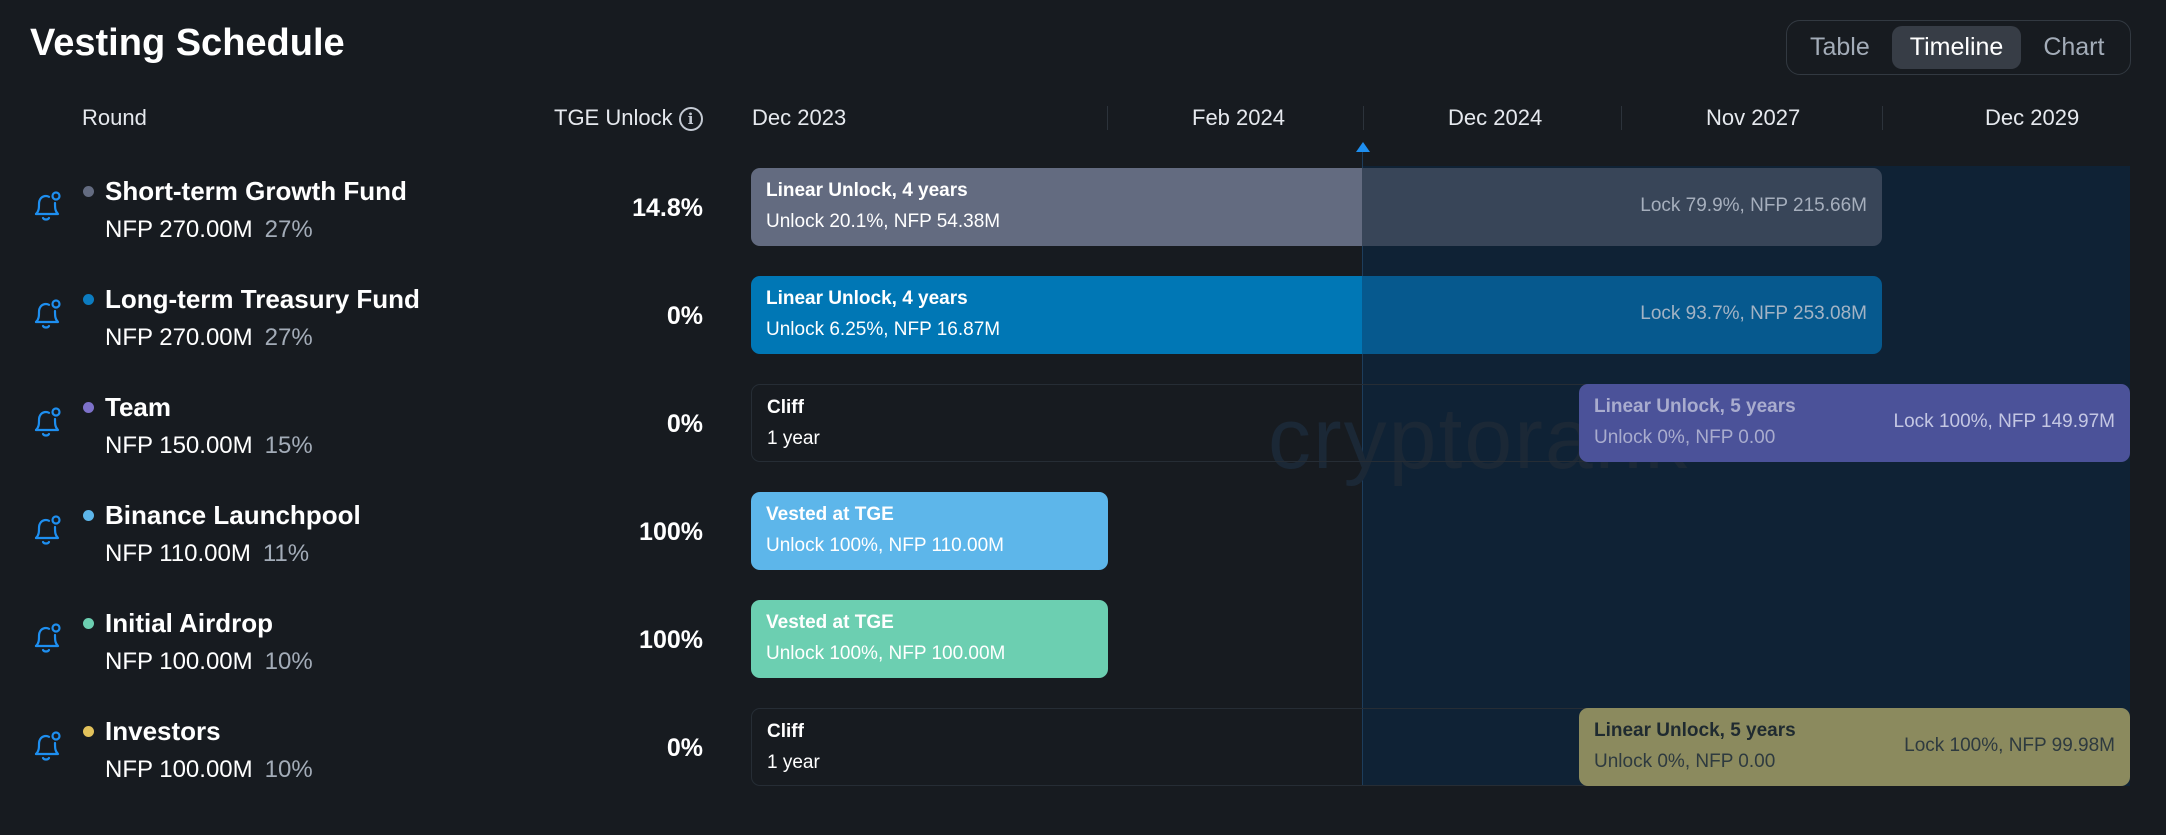 The image size is (2166, 835). Describe the element at coordinates (929, 639) in the screenshot. I see `vesting-bar: Vested at TGE Unlock 100%, NFP 100.00M` at that location.